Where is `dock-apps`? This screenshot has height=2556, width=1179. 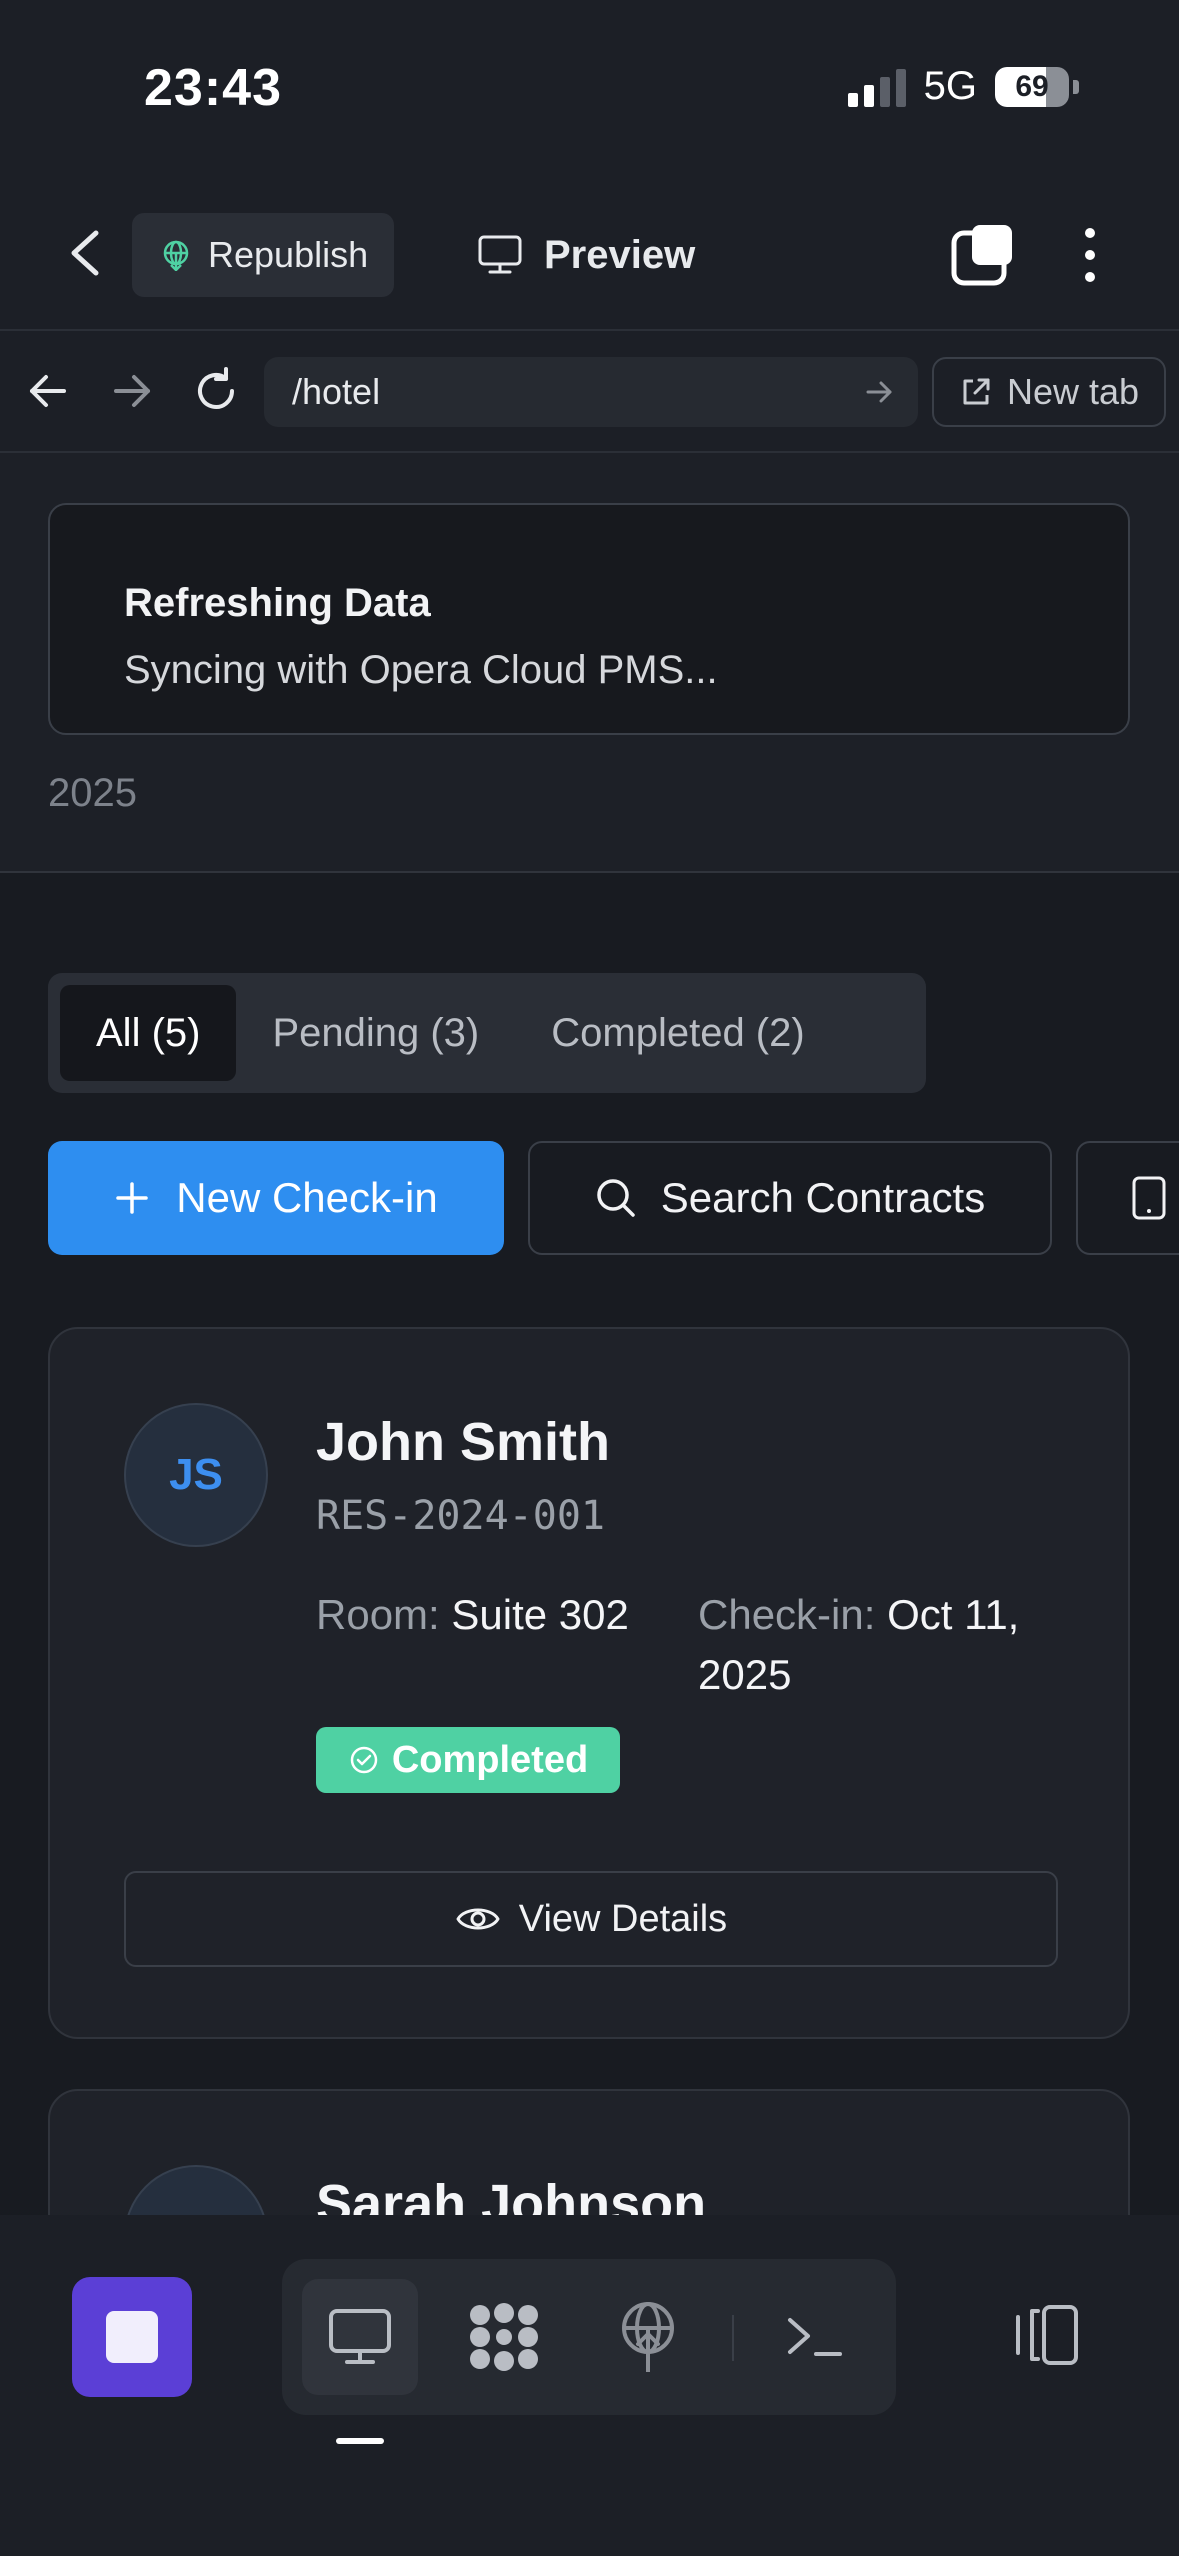
dock-apps is located at coordinates (504, 2337).